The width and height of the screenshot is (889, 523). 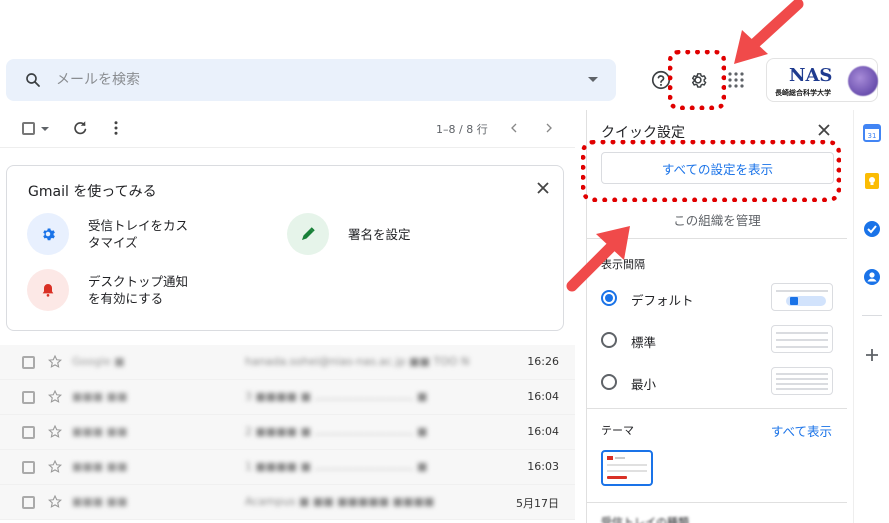 I want to click on mail-subject: Acampus ■ ■■ ■■■■■ ■■■■, so click(x=340, y=501).